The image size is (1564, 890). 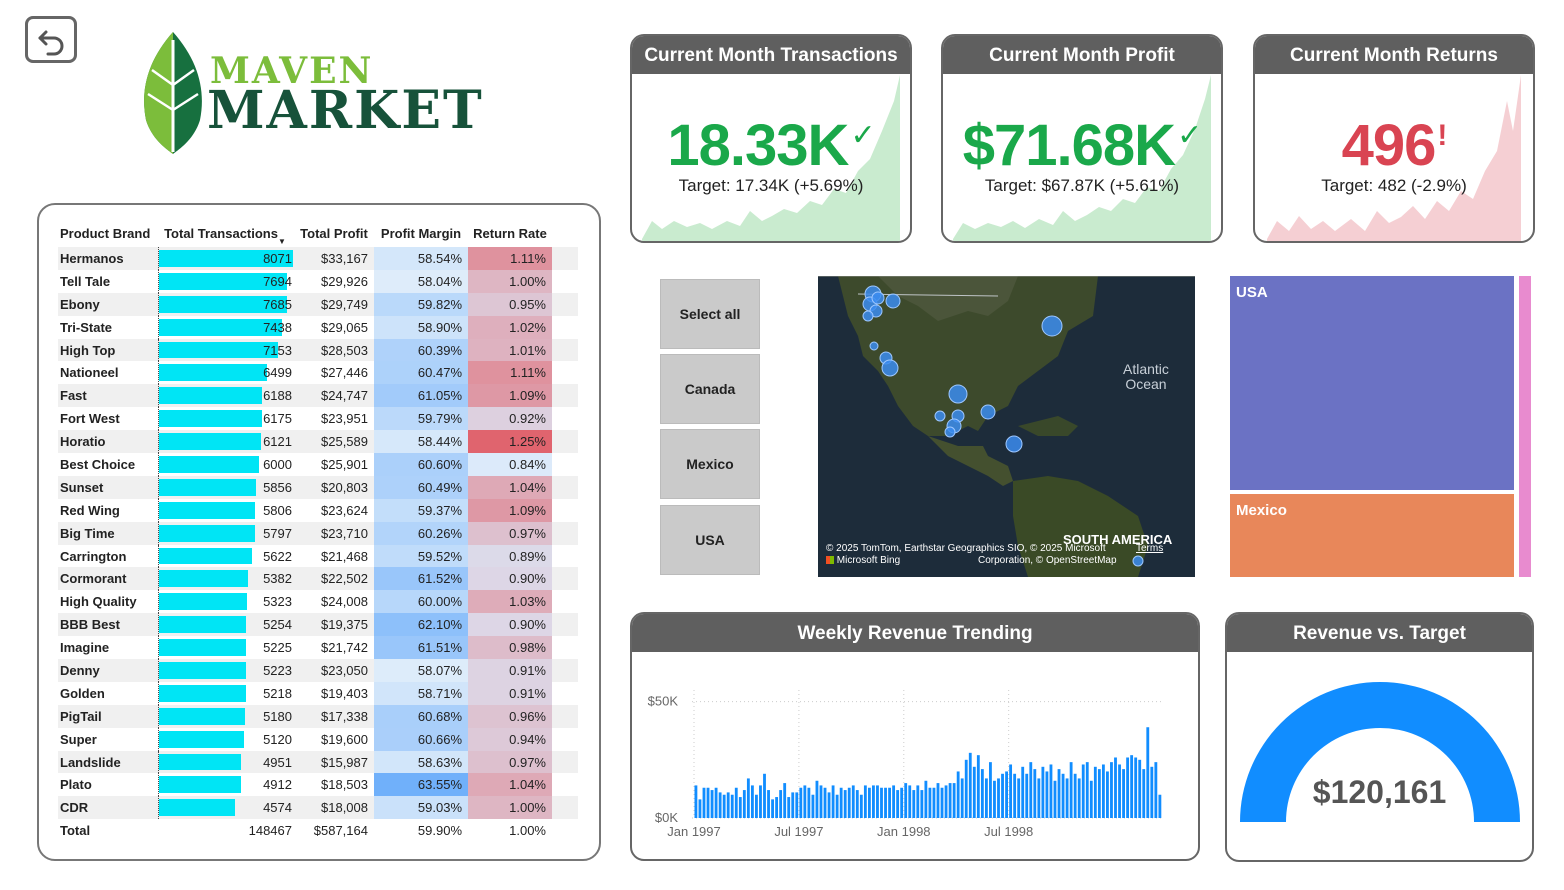 I want to click on table-row: High Top 7153 $28,503 60.39% 1.01%, so click(x=318, y=350).